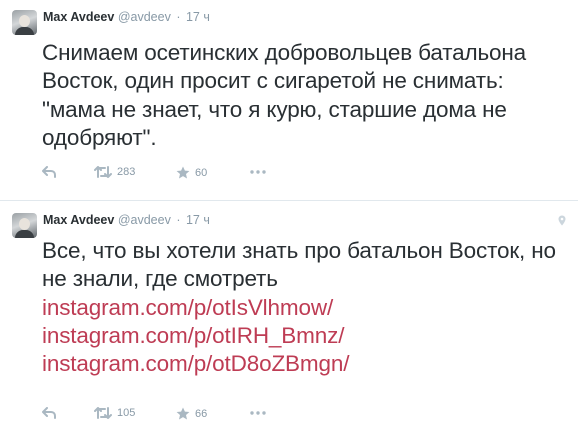 This screenshot has height=430, width=578. Describe the element at coordinates (201, 413) in the screenshot. I see `favorite-count: 66` at that location.